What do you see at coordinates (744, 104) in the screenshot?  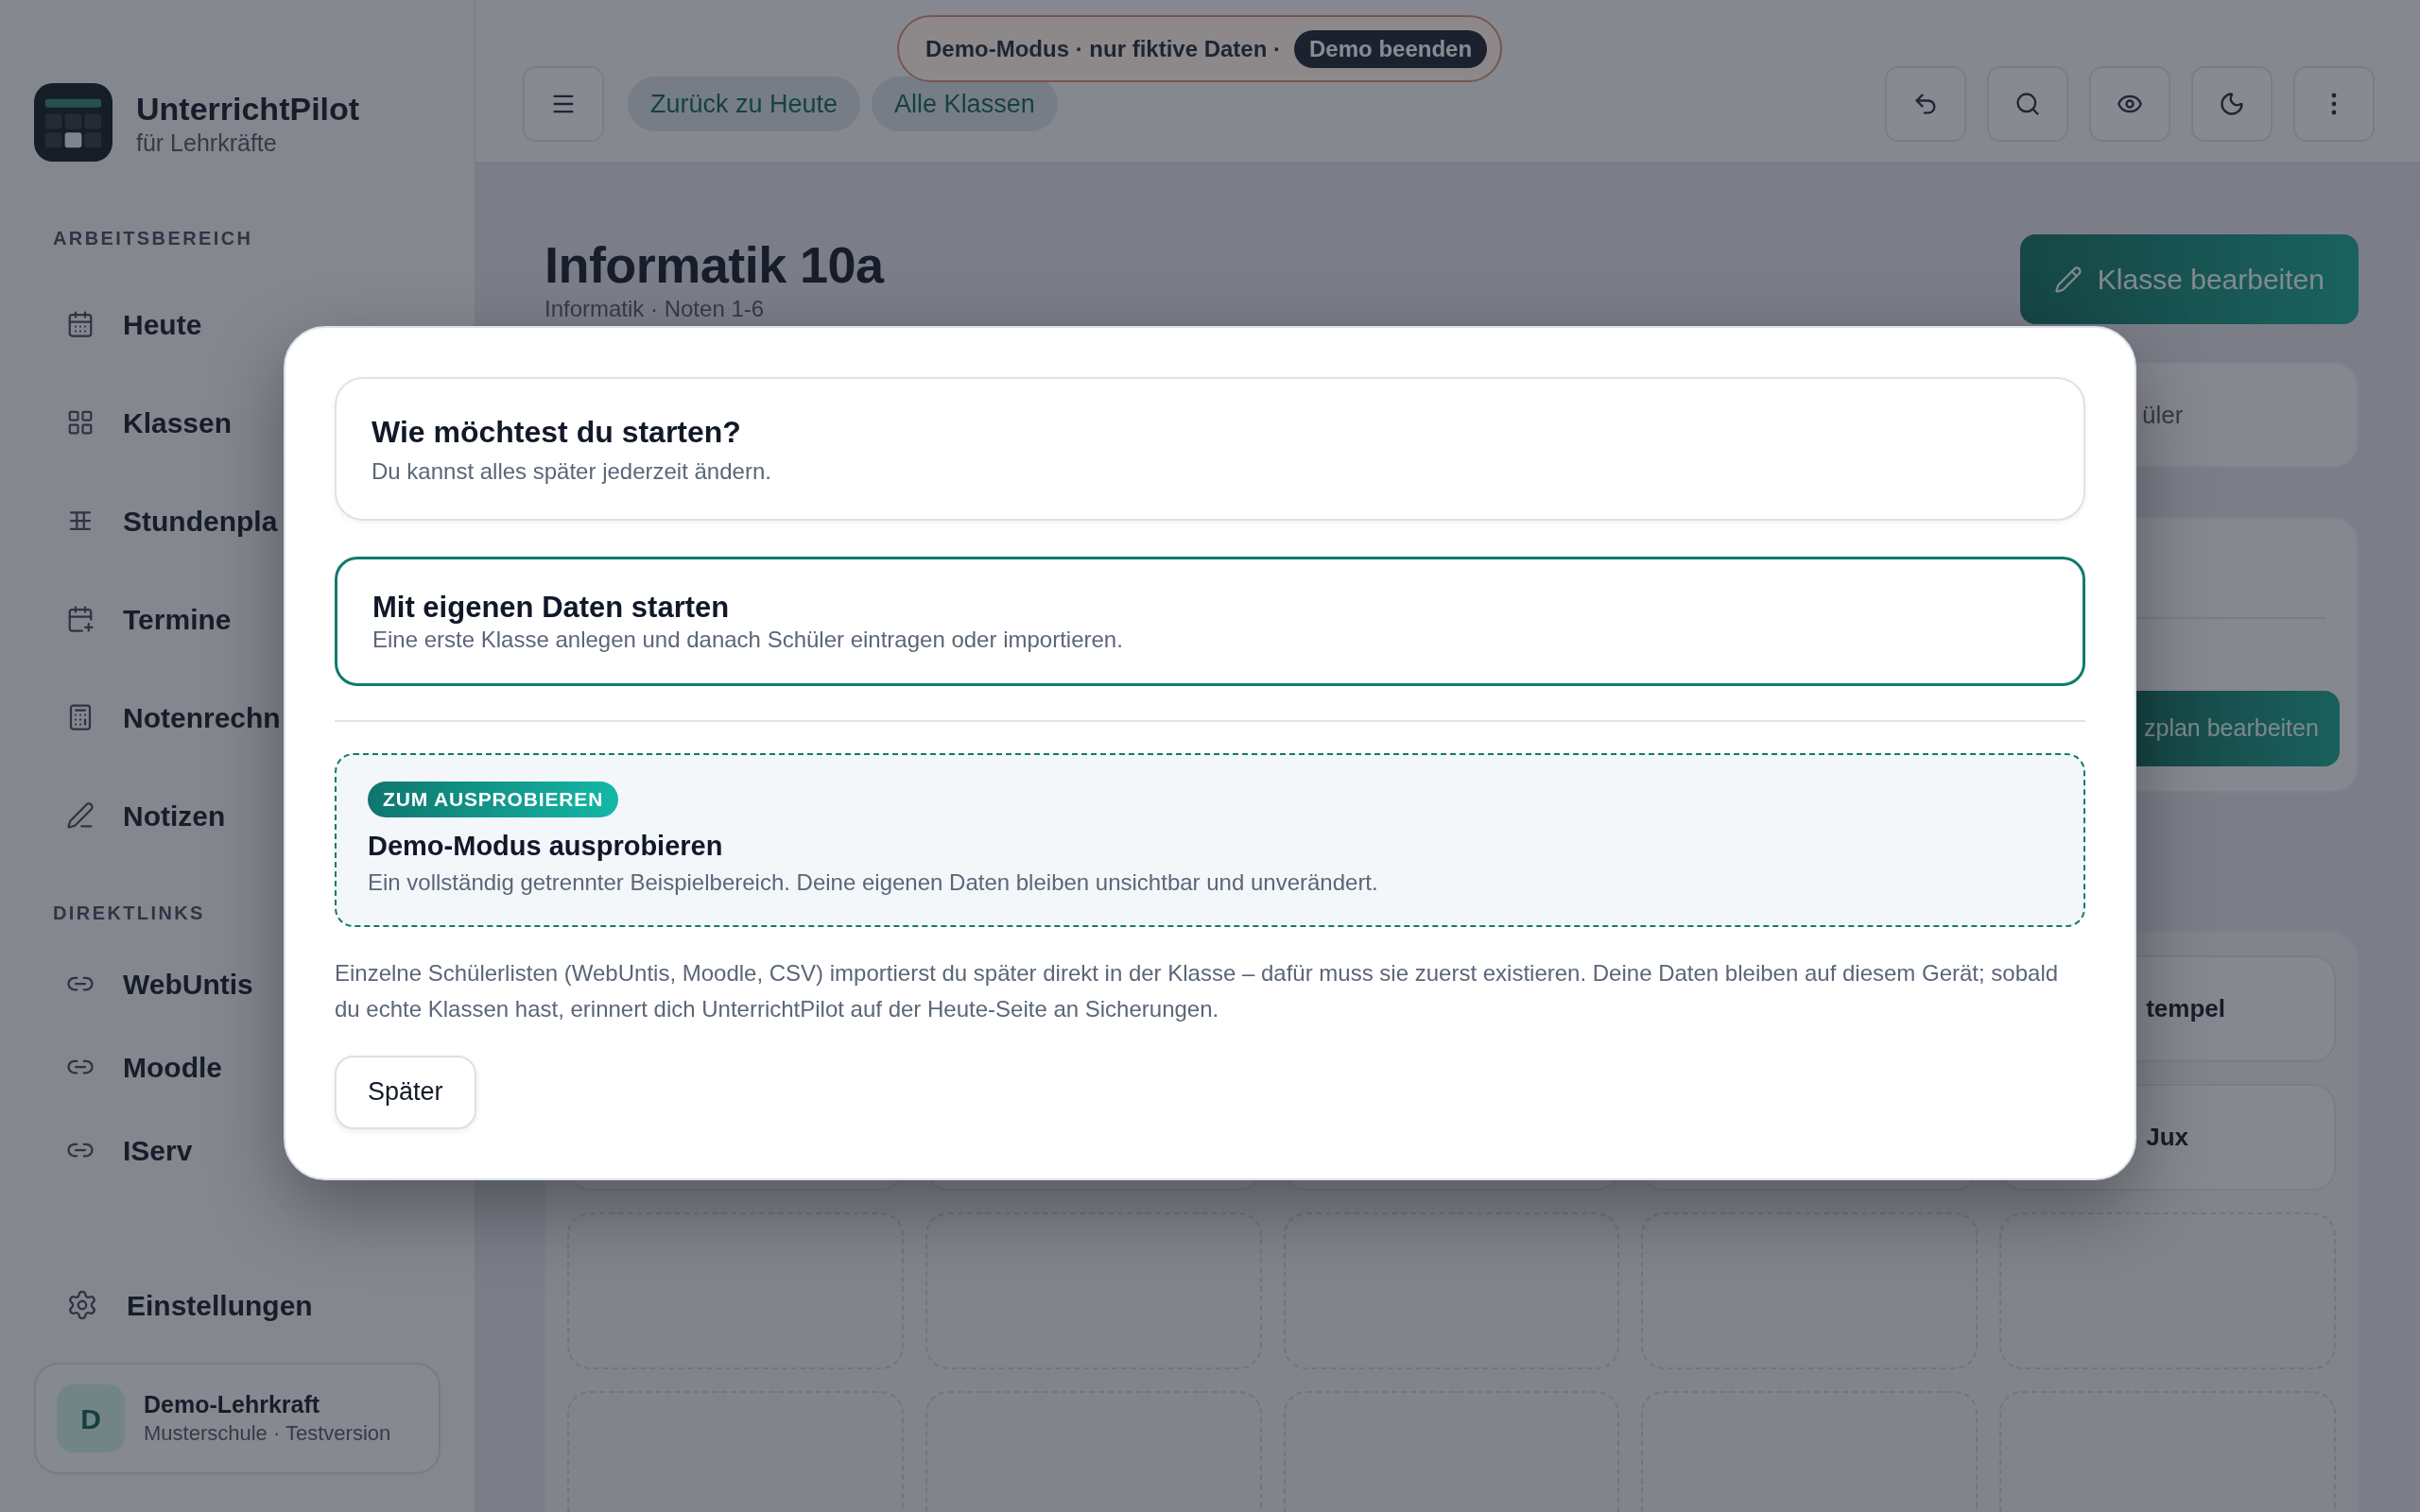 I see `nav-pill: Zurück zu Heute` at bounding box center [744, 104].